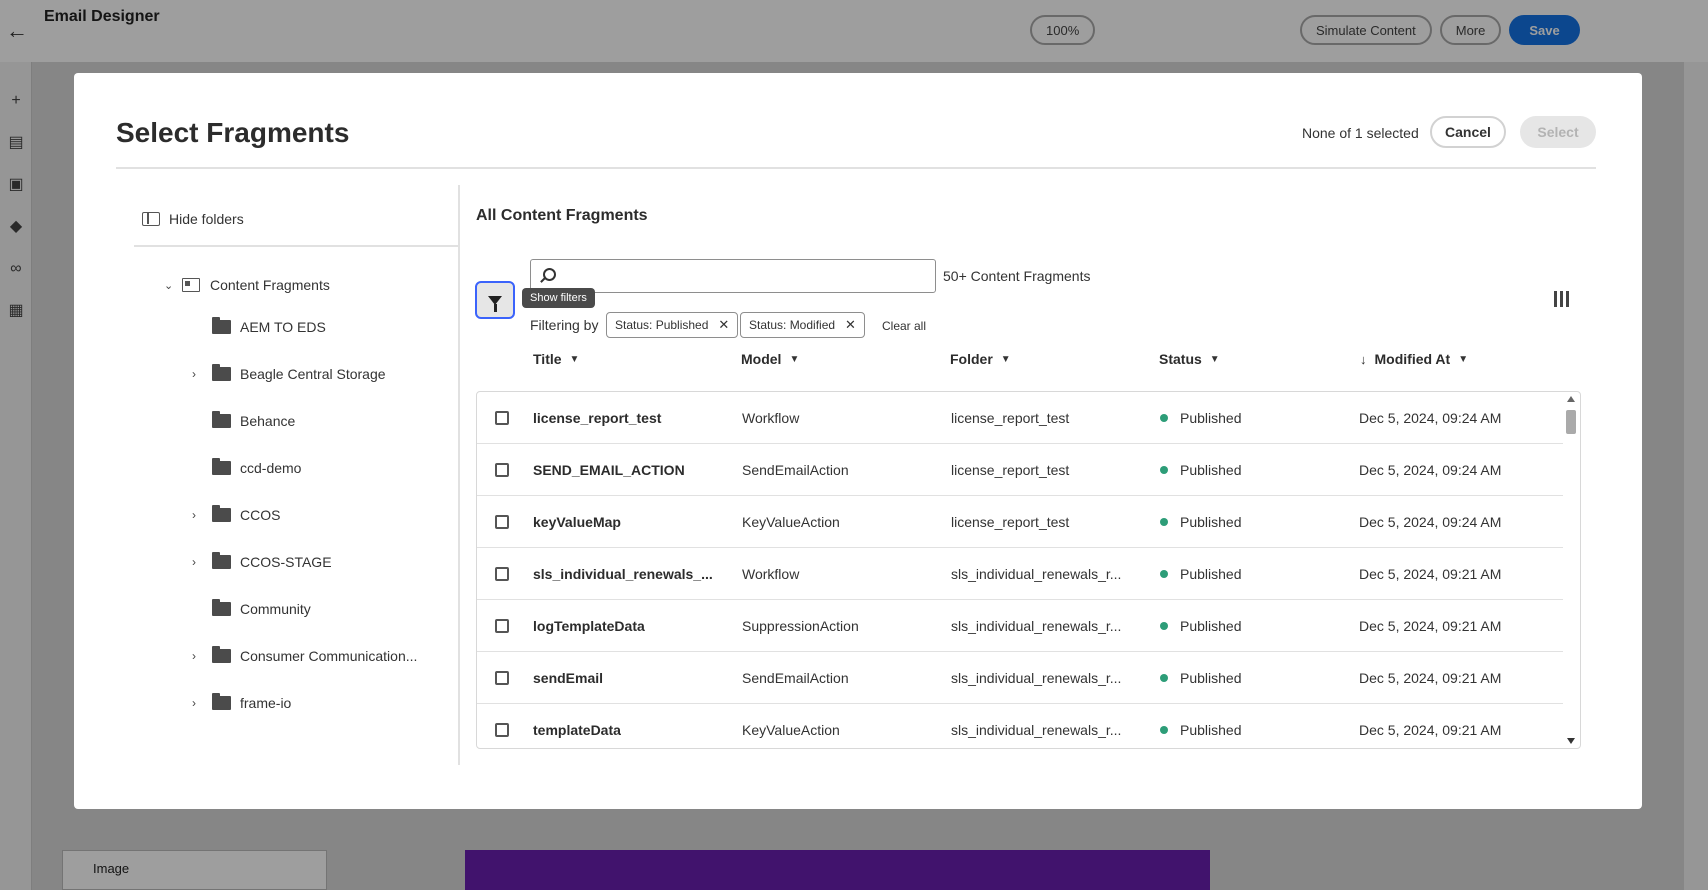 The image size is (1708, 890). I want to click on folder-item: › Beagle Central Storage, so click(325, 373).